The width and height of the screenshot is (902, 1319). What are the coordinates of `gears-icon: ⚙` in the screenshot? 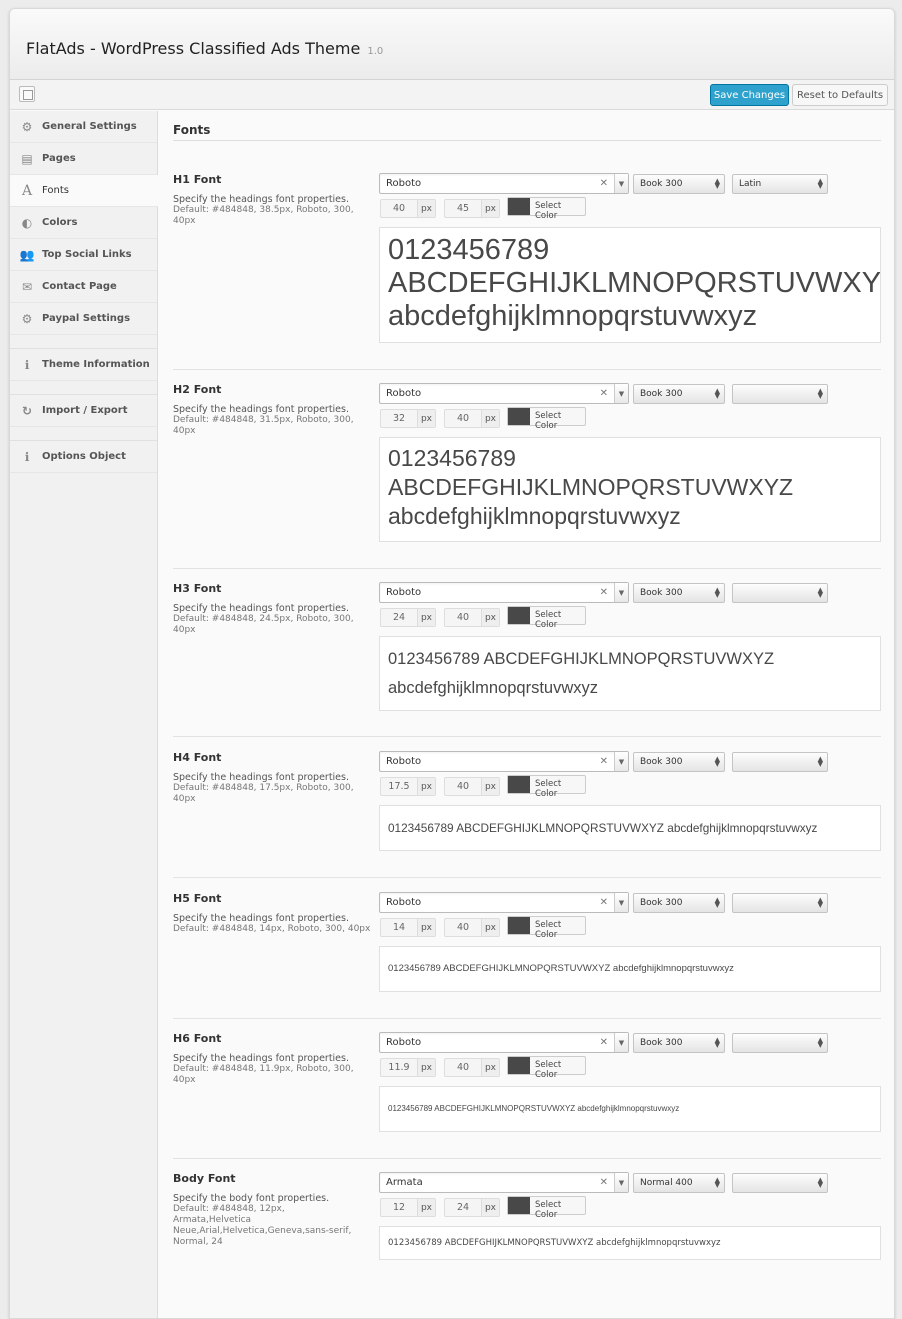 It's located at (27, 126).